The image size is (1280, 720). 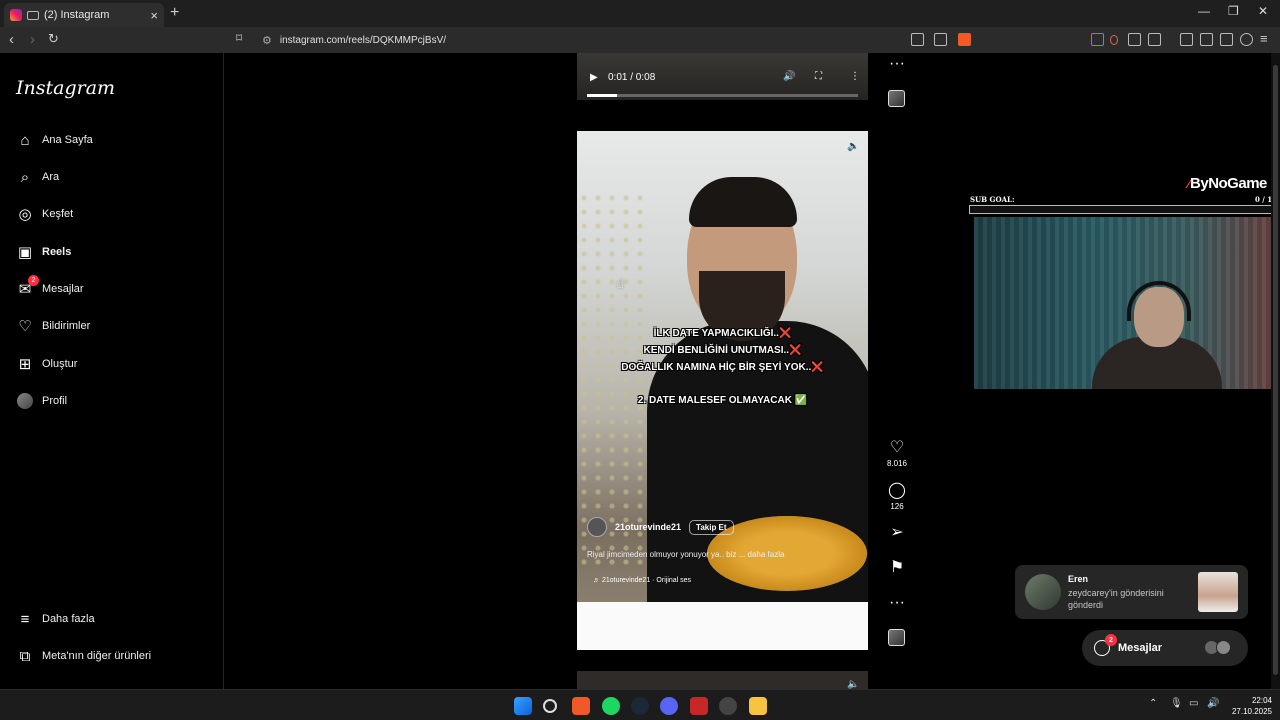 I want to click on url-bar: ⚙ instagram.com/reels/DQKMMPcjBsV/, so click(x=618, y=40).